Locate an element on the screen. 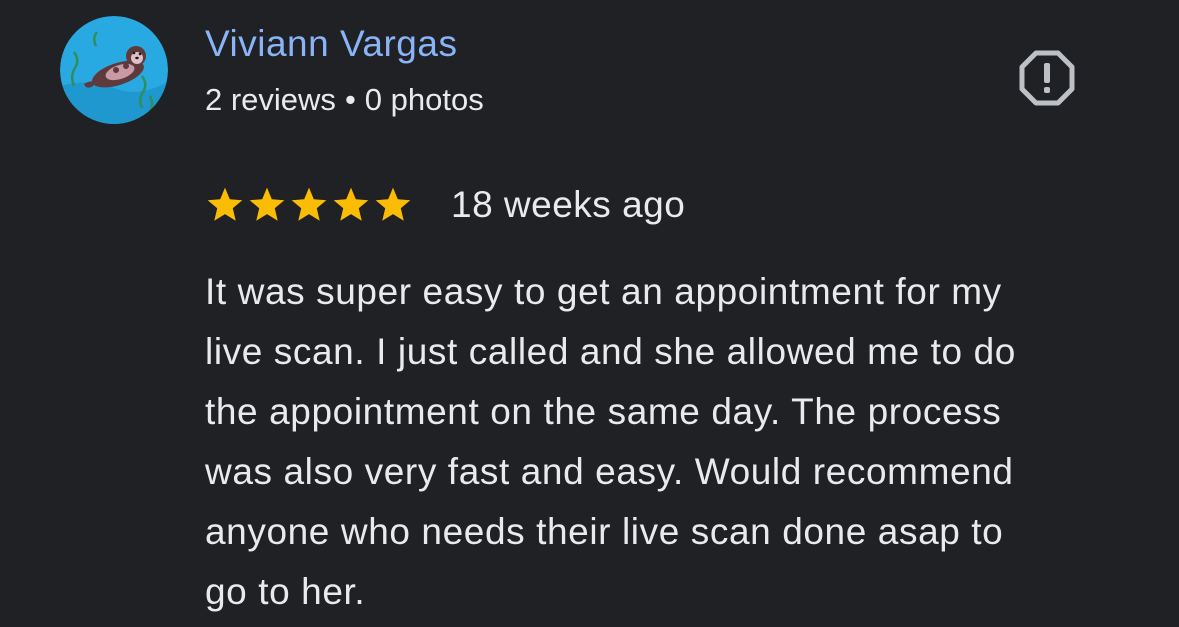  report-review-button is located at coordinates (1047, 78).